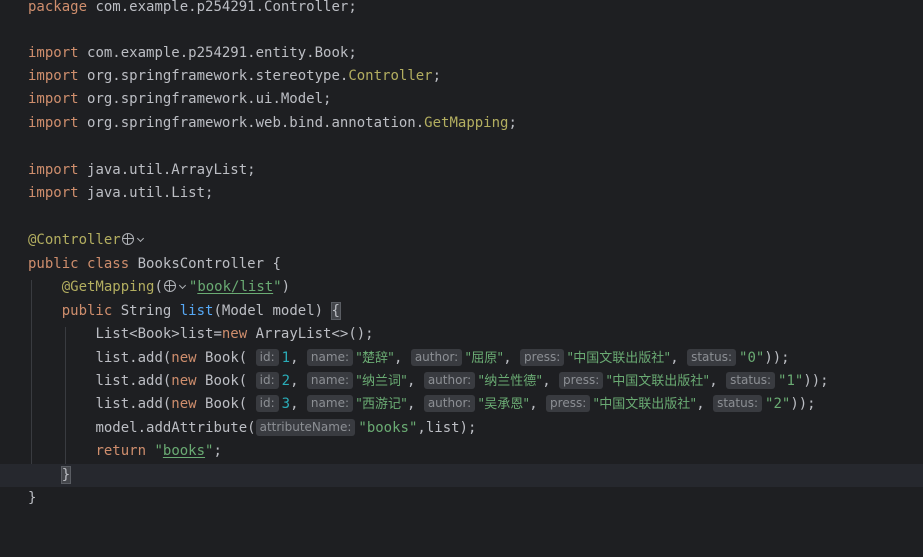 This screenshot has width=923, height=557. I want to click on class-name: BooksController, so click(201, 264).